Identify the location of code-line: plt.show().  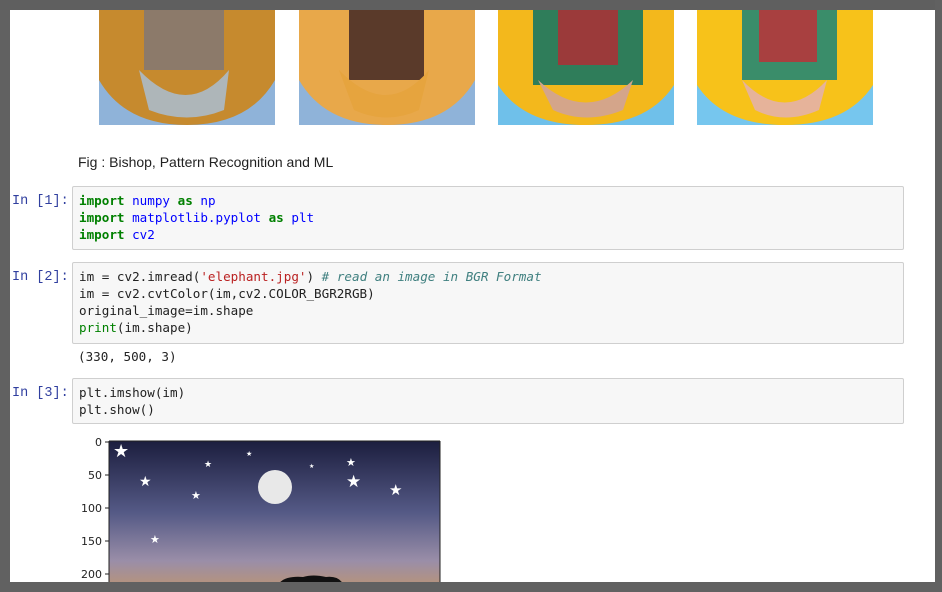
(117, 409).